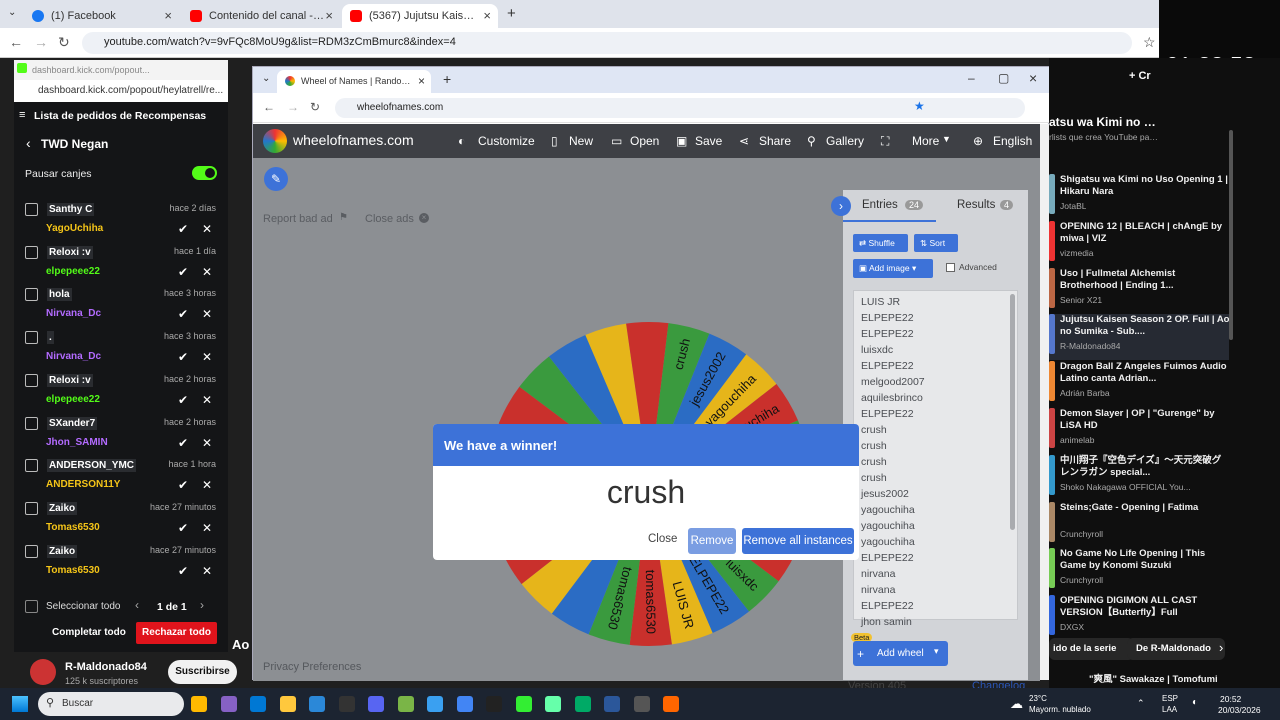 The width and height of the screenshot is (1280, 720). Describe the element at coordinates (893, 268) in the screenshot. I see `add-image-button: ▣ Add image ▾` at that location.